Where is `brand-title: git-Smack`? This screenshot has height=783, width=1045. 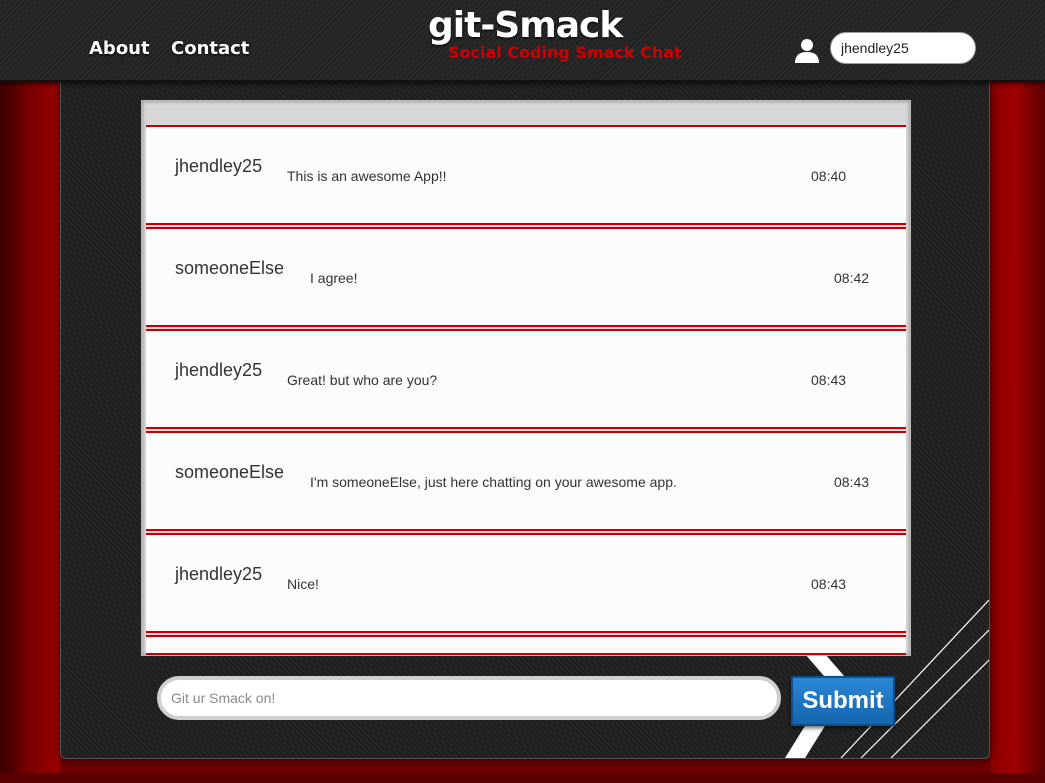 brand-title: git-Smack is located at coordinates (525, 26).